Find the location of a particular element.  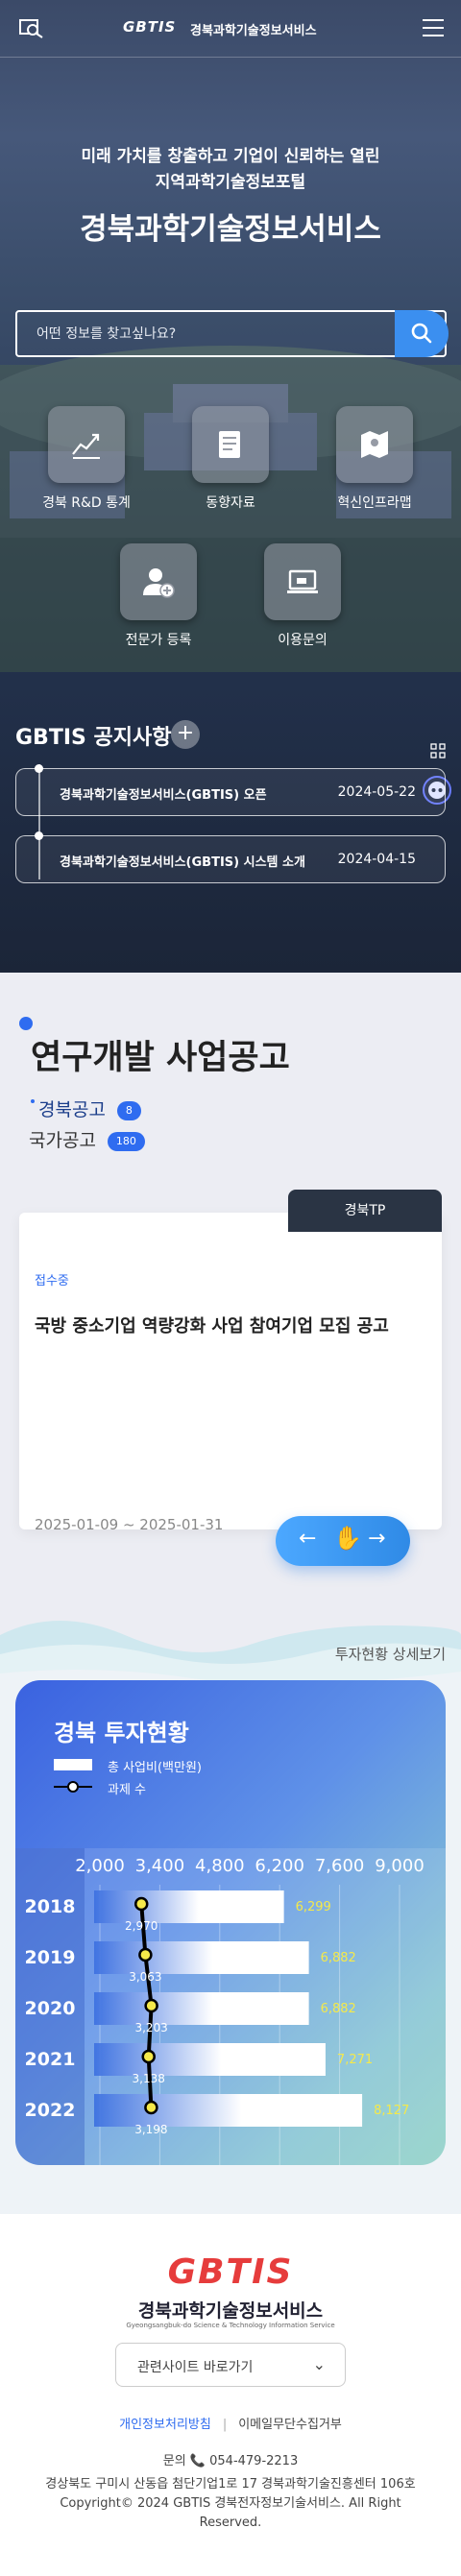

hamburger-menu-icon is located at coordinates (433, 28).